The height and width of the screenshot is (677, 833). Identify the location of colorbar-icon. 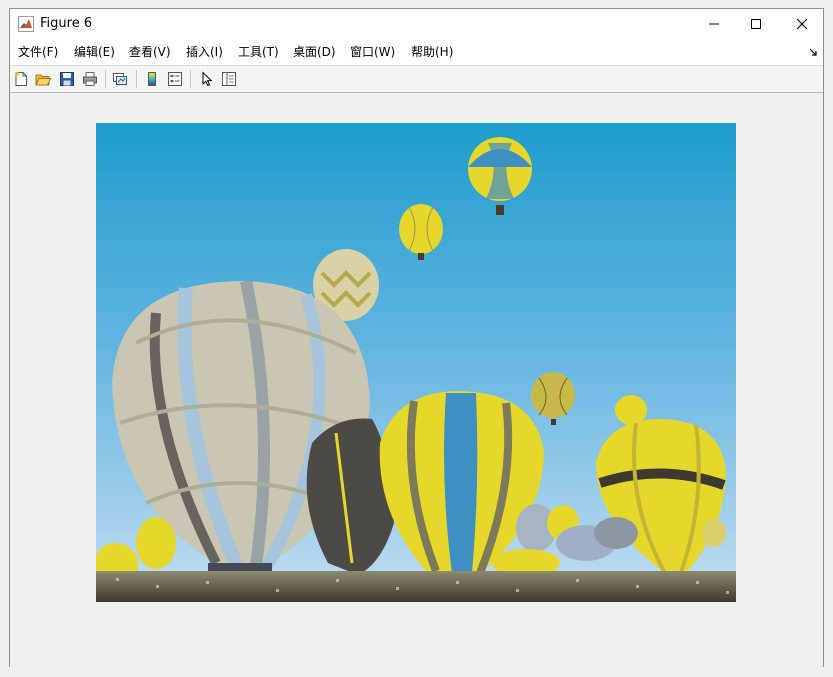
(152, 79).